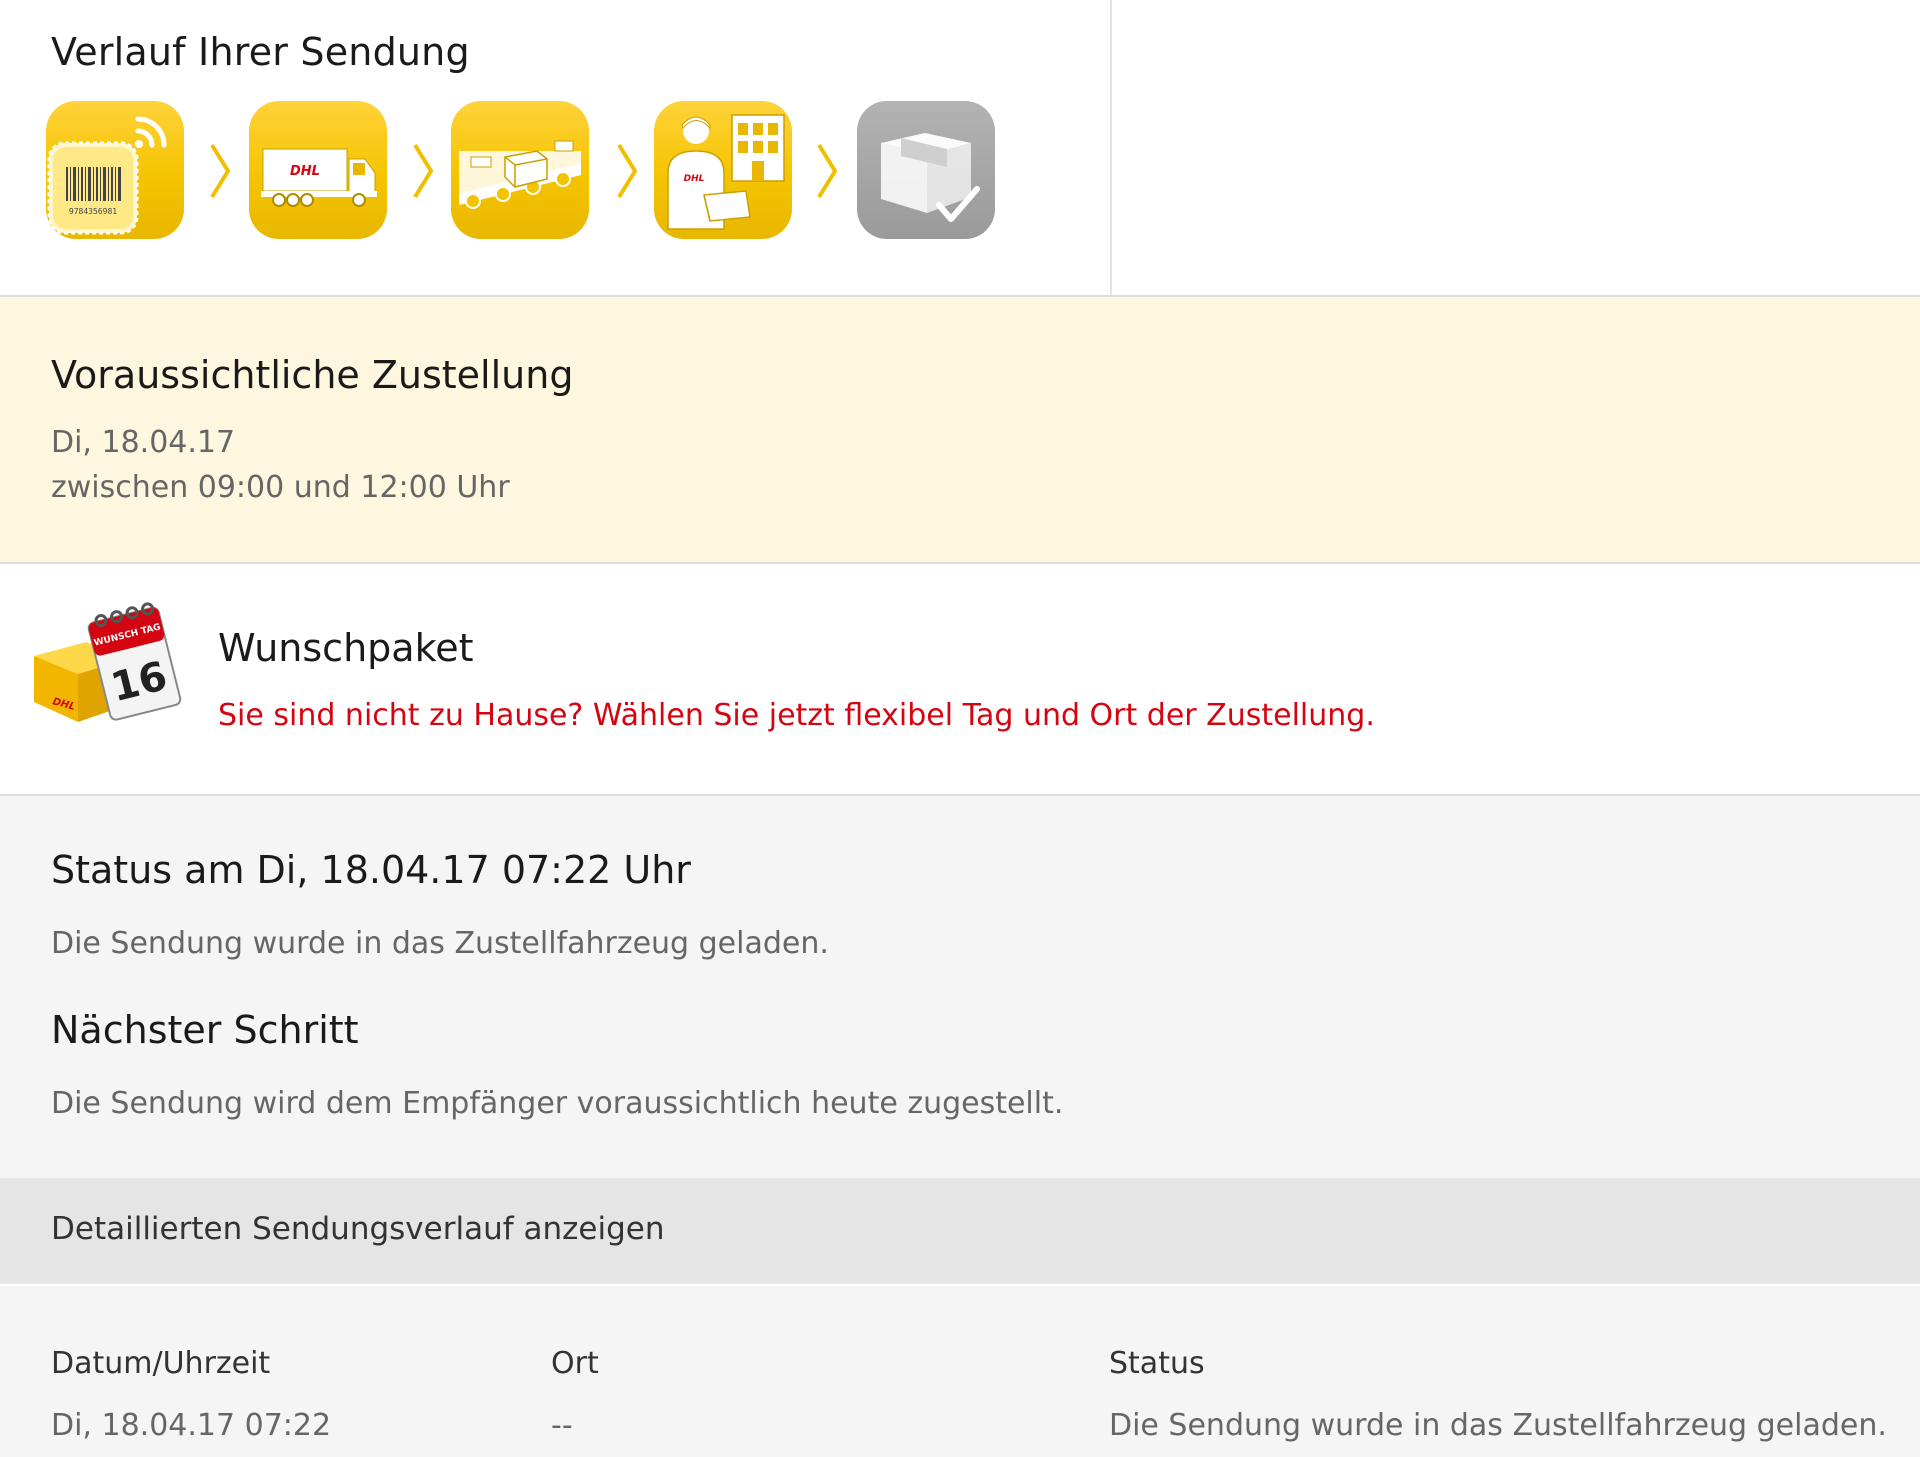 This screenshot has height=1457, width=1920. What do you see at coordinates (312, 375) in the screenshot?
I see `delivery-title: Voraussichtliche Zustellung` at bounding box center [312, 375].